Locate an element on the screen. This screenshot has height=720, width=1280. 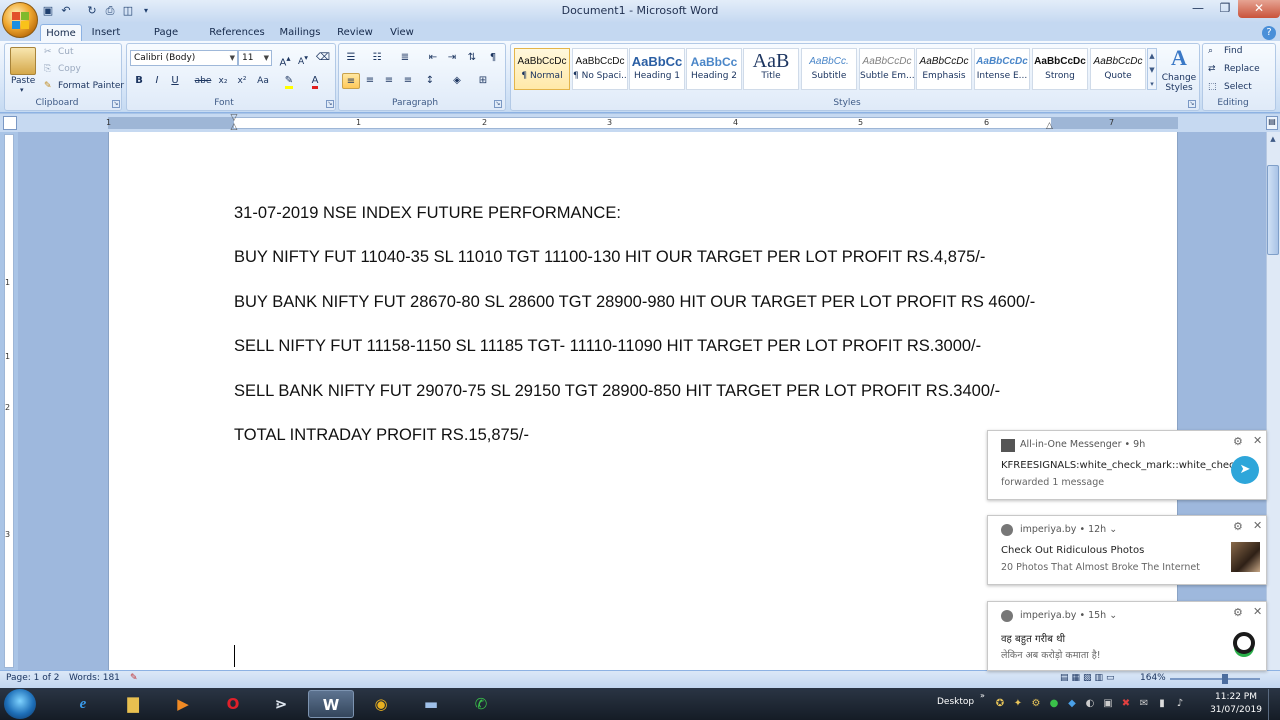
media-player-icon: ▶ is located at coordinates (183, 704).